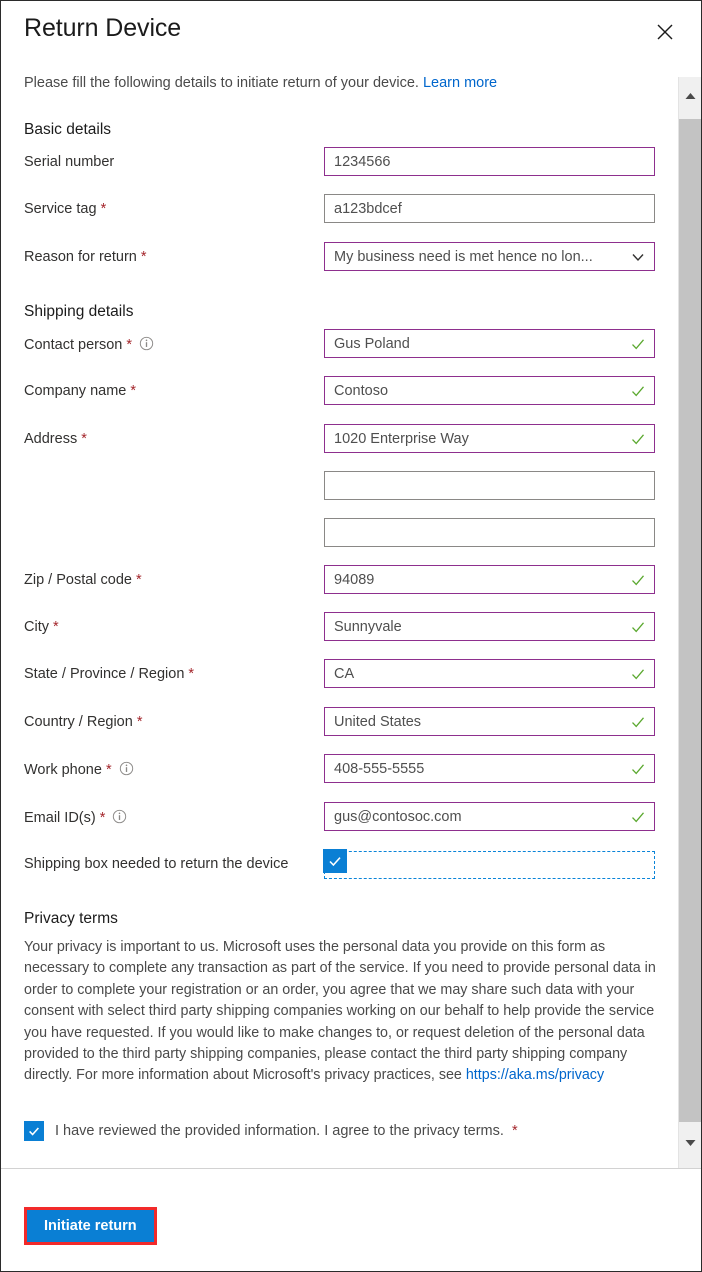 The image size is (702, 1272). What do you see at coordinates (79, 311) in the screenshot?
I see `section-title-shipping-details: Shipping details` at bounding box center [79, 311].